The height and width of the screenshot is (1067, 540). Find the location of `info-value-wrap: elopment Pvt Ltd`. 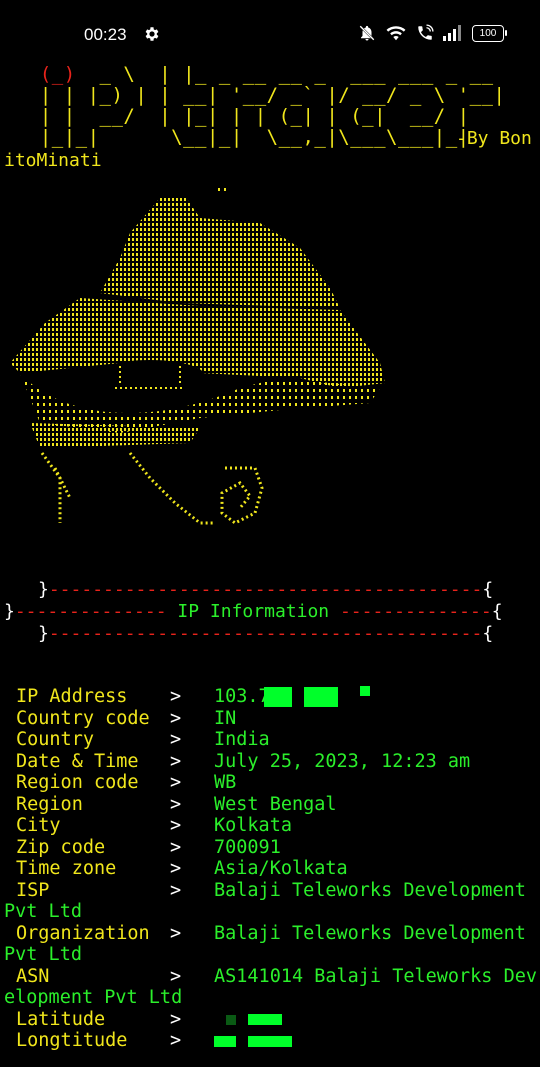

info-value-wrap: elopment Pvt Ltd is located at coordinates (93, 997).